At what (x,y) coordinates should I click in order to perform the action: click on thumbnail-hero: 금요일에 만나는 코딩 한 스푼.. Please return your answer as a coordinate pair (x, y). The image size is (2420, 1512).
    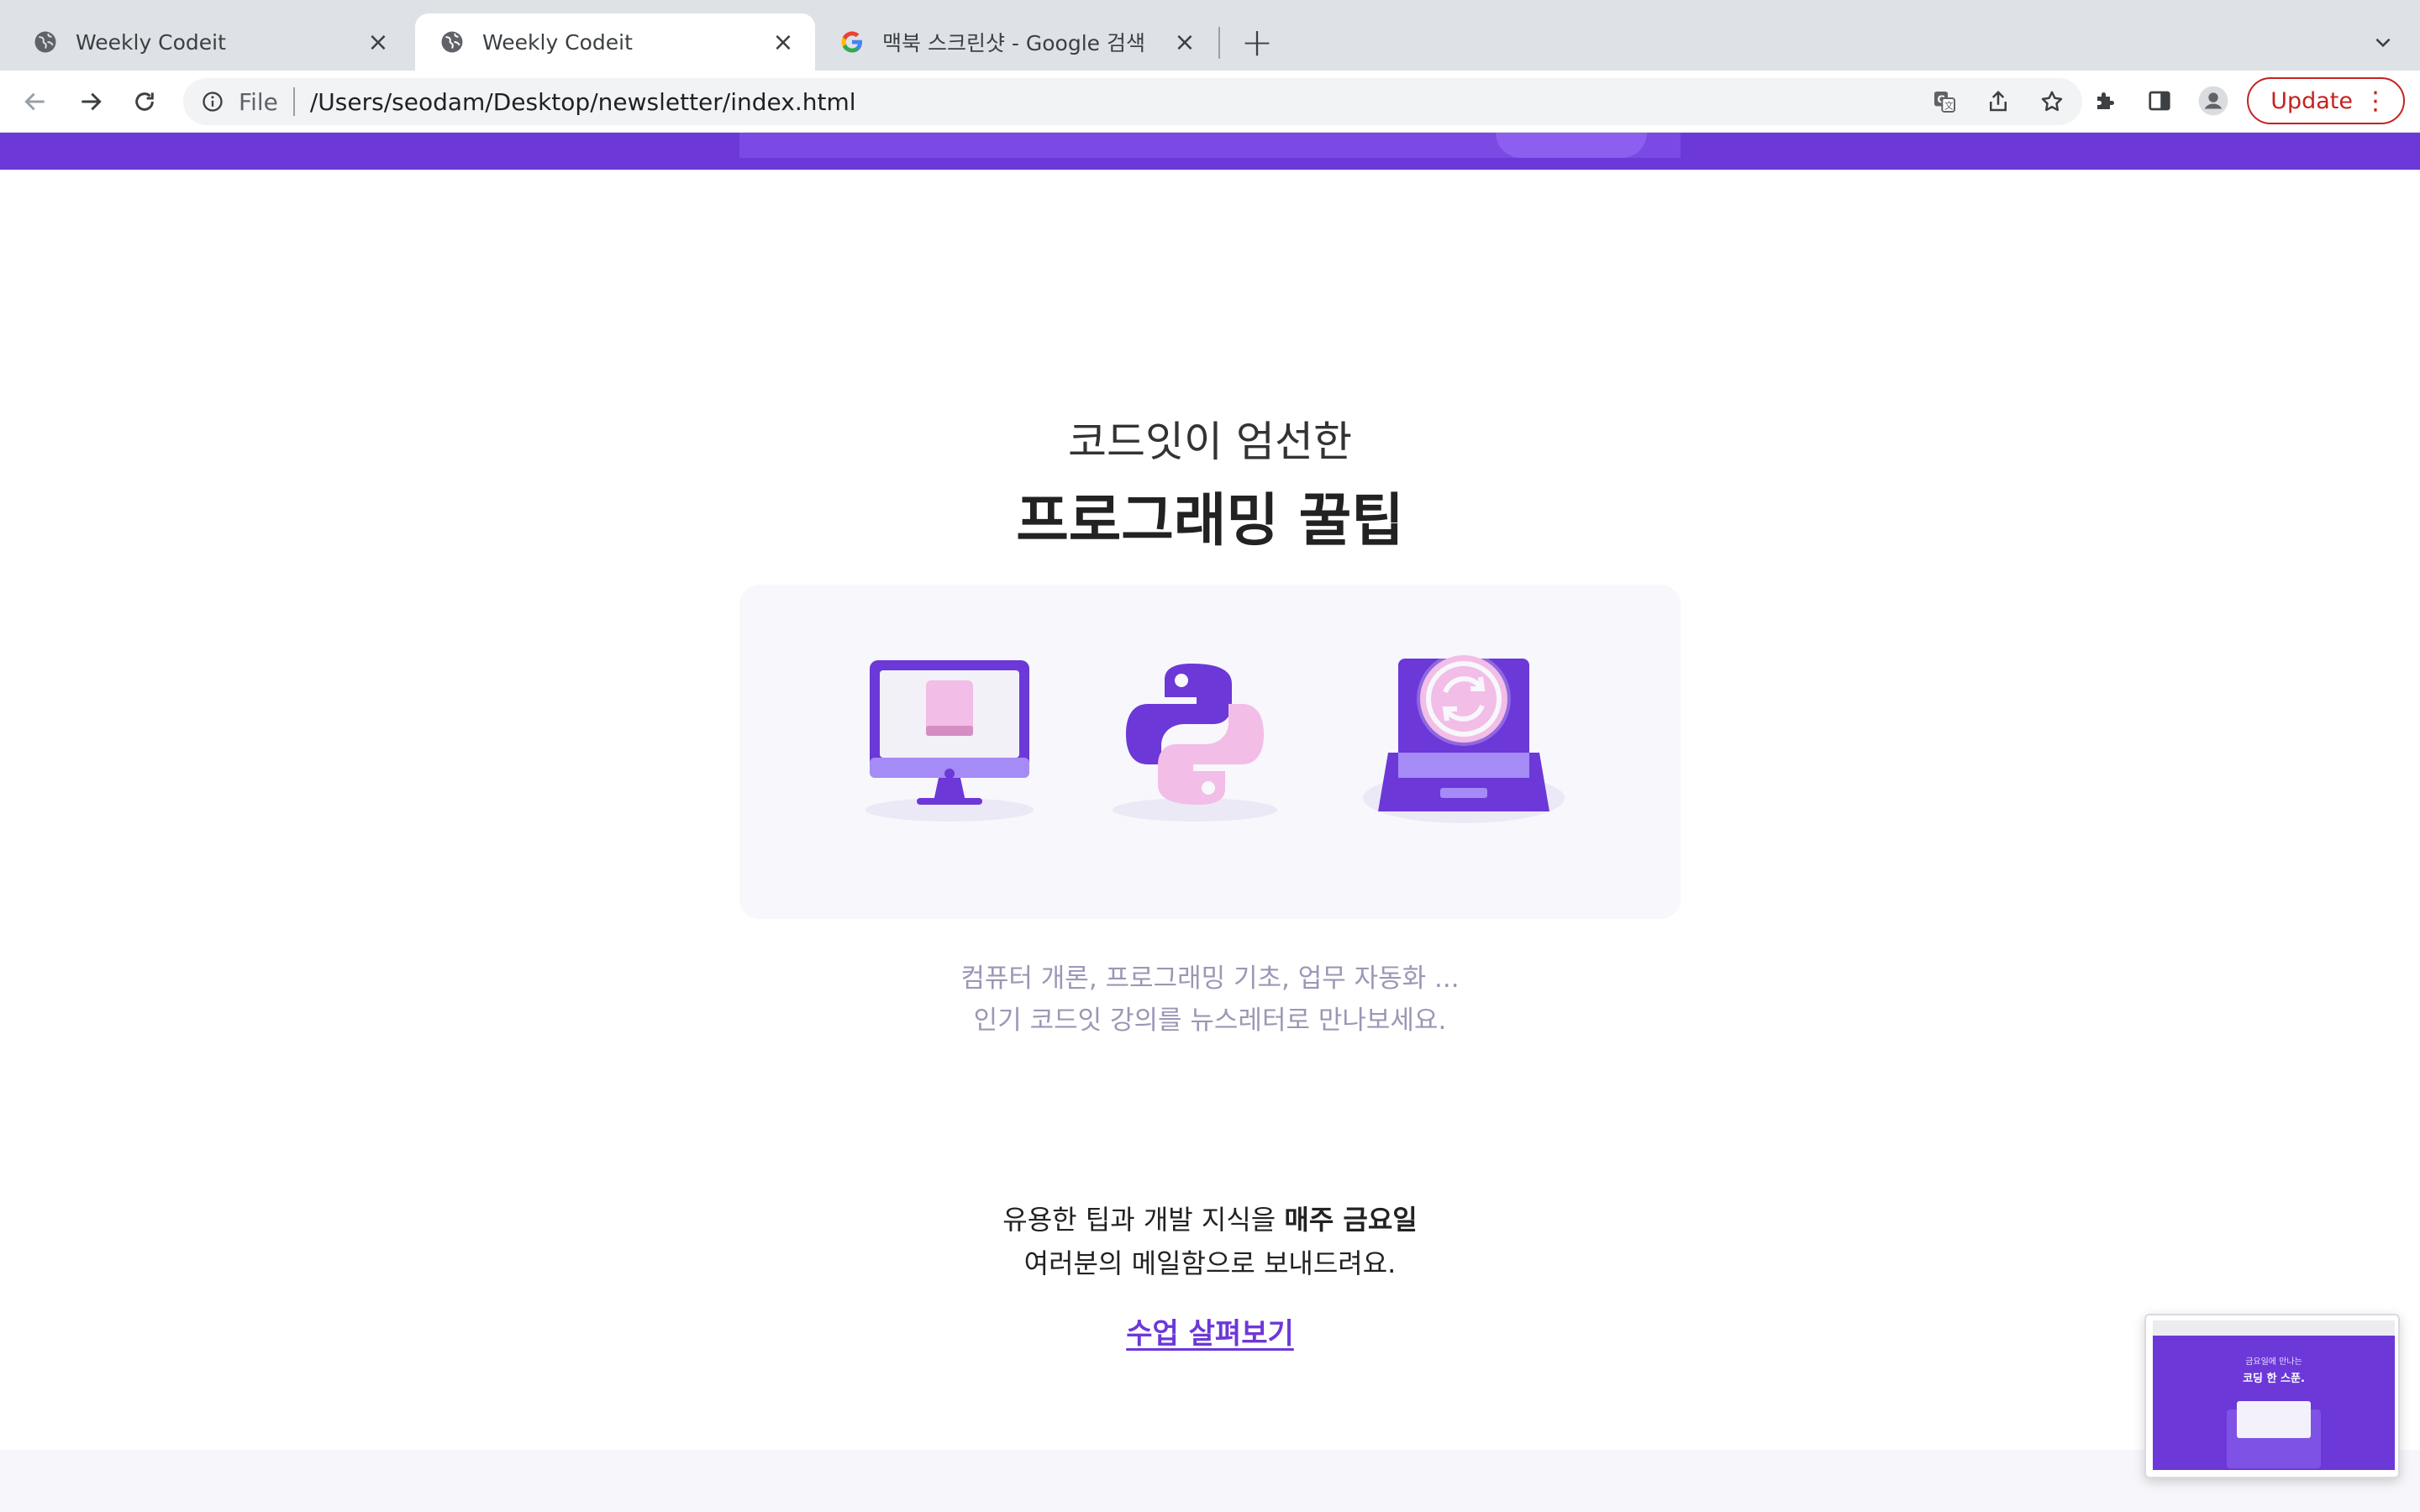
    Looking at the image, I should click on (2274, 1403).